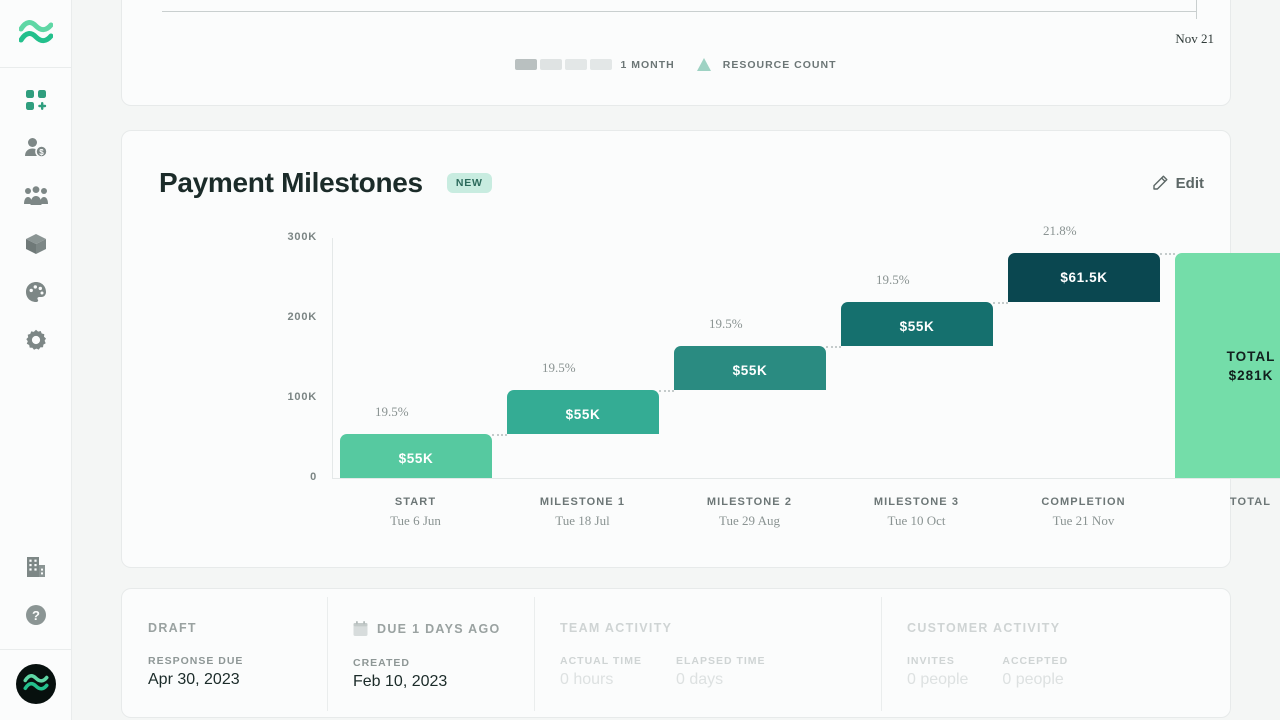  I want to click on timeline-resource-label: RESOURCE COUNT, so click(779, 64).